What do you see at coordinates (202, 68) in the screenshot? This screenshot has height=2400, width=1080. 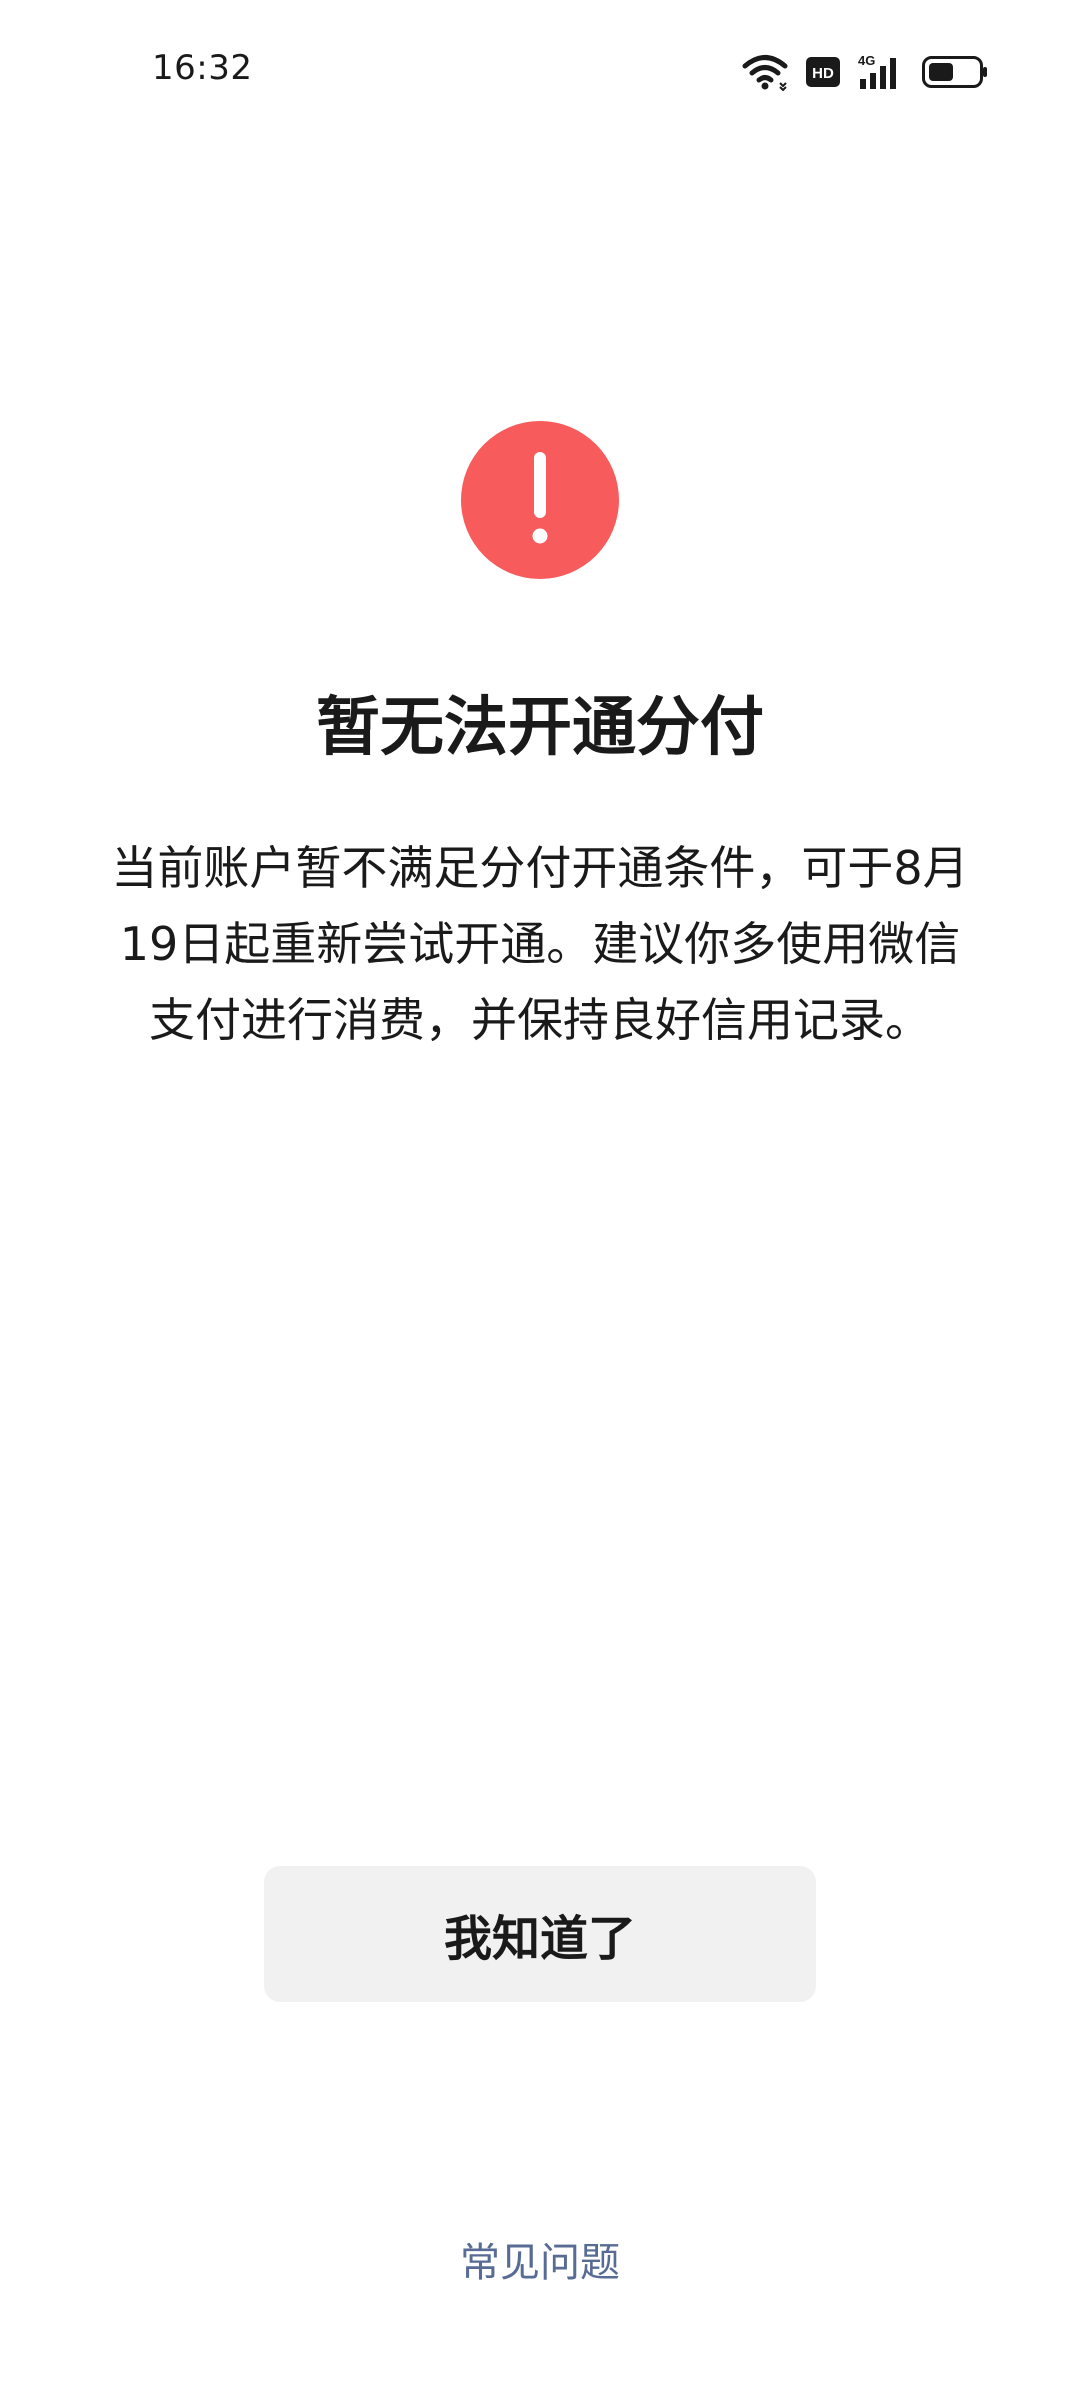 I see `status-time: 16:32` at bounding box center [202, 68].